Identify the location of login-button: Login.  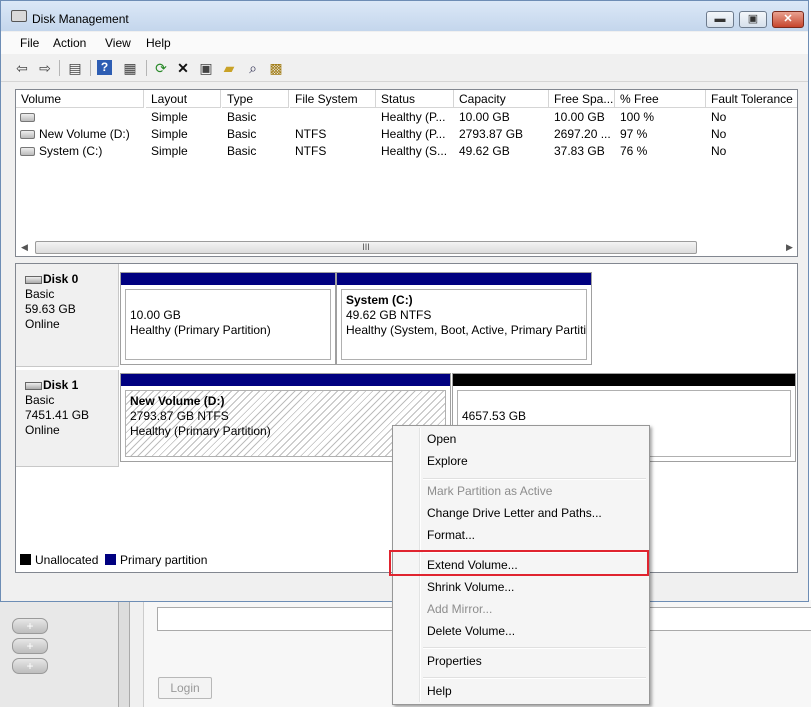
(185, 688).